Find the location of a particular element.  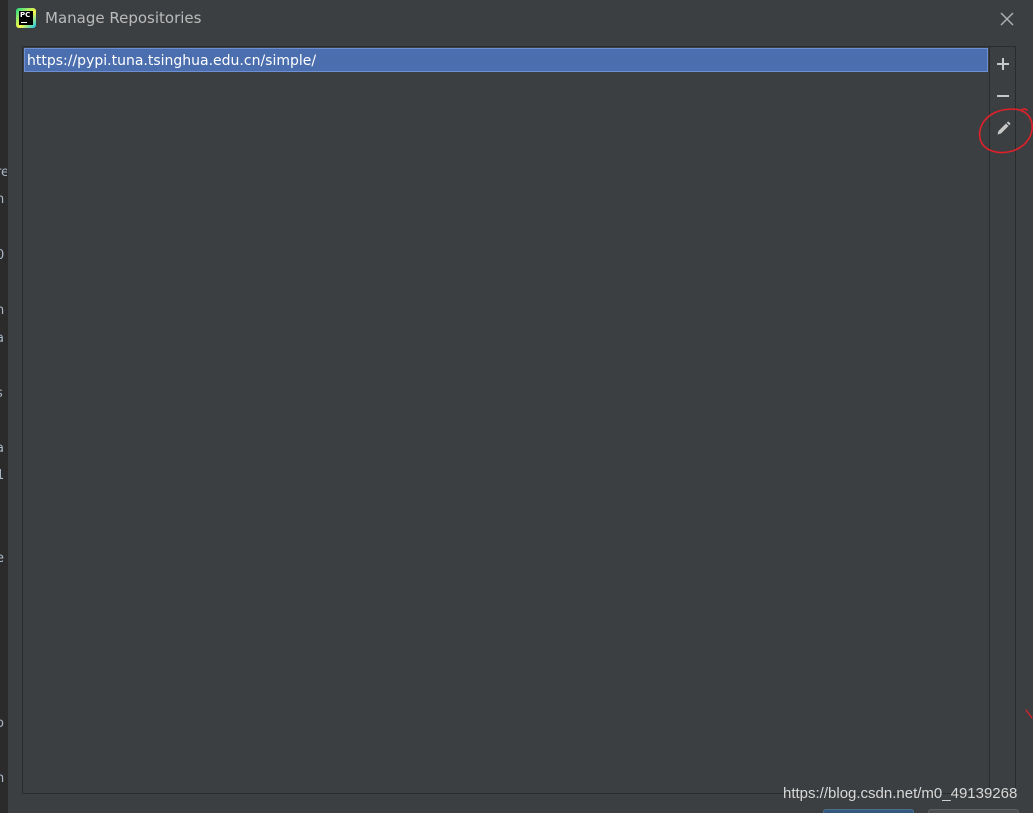

ok-button is located at coordinates (868, 811).